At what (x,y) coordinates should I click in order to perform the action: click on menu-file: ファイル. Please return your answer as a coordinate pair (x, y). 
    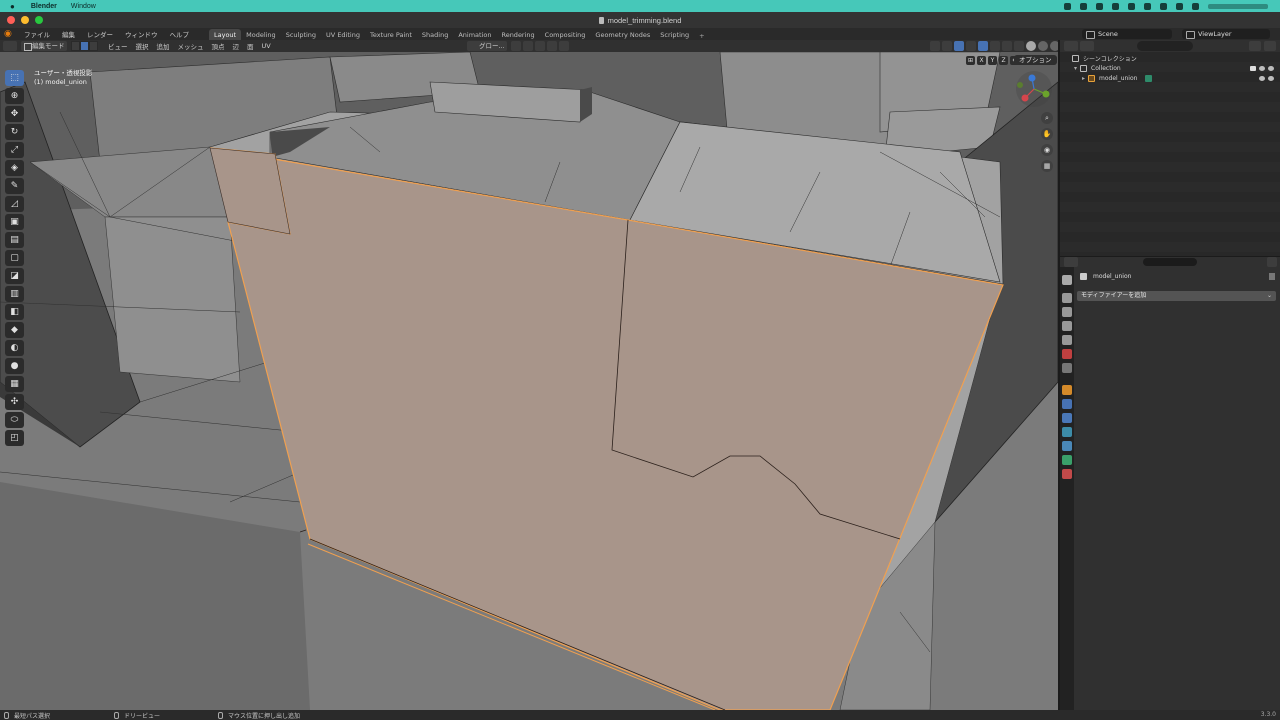
    Looking at the image, I should click on (37, 34).